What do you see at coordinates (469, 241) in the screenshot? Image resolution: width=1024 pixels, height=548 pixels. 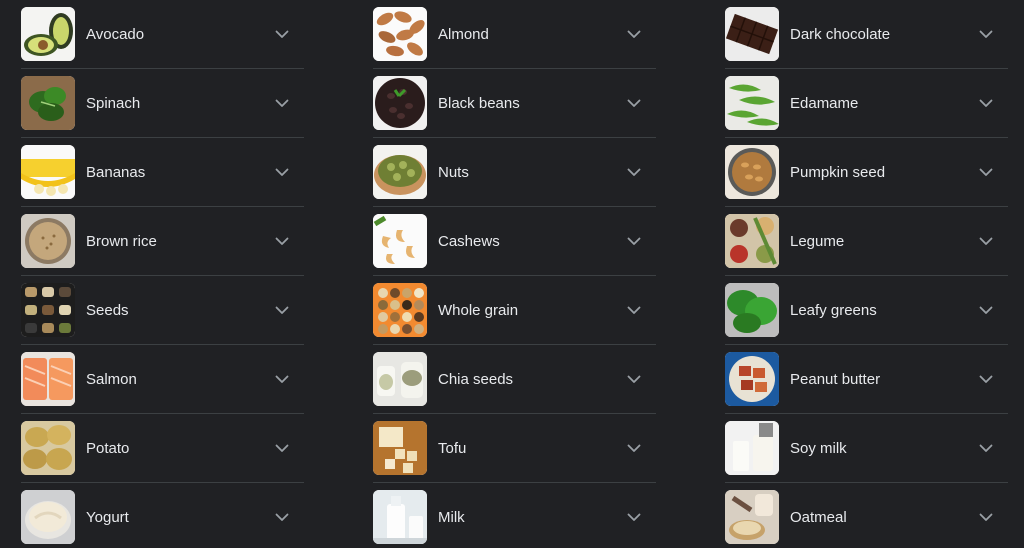 I see `food-item-label: Cashews` at bounding box center [469, 241].